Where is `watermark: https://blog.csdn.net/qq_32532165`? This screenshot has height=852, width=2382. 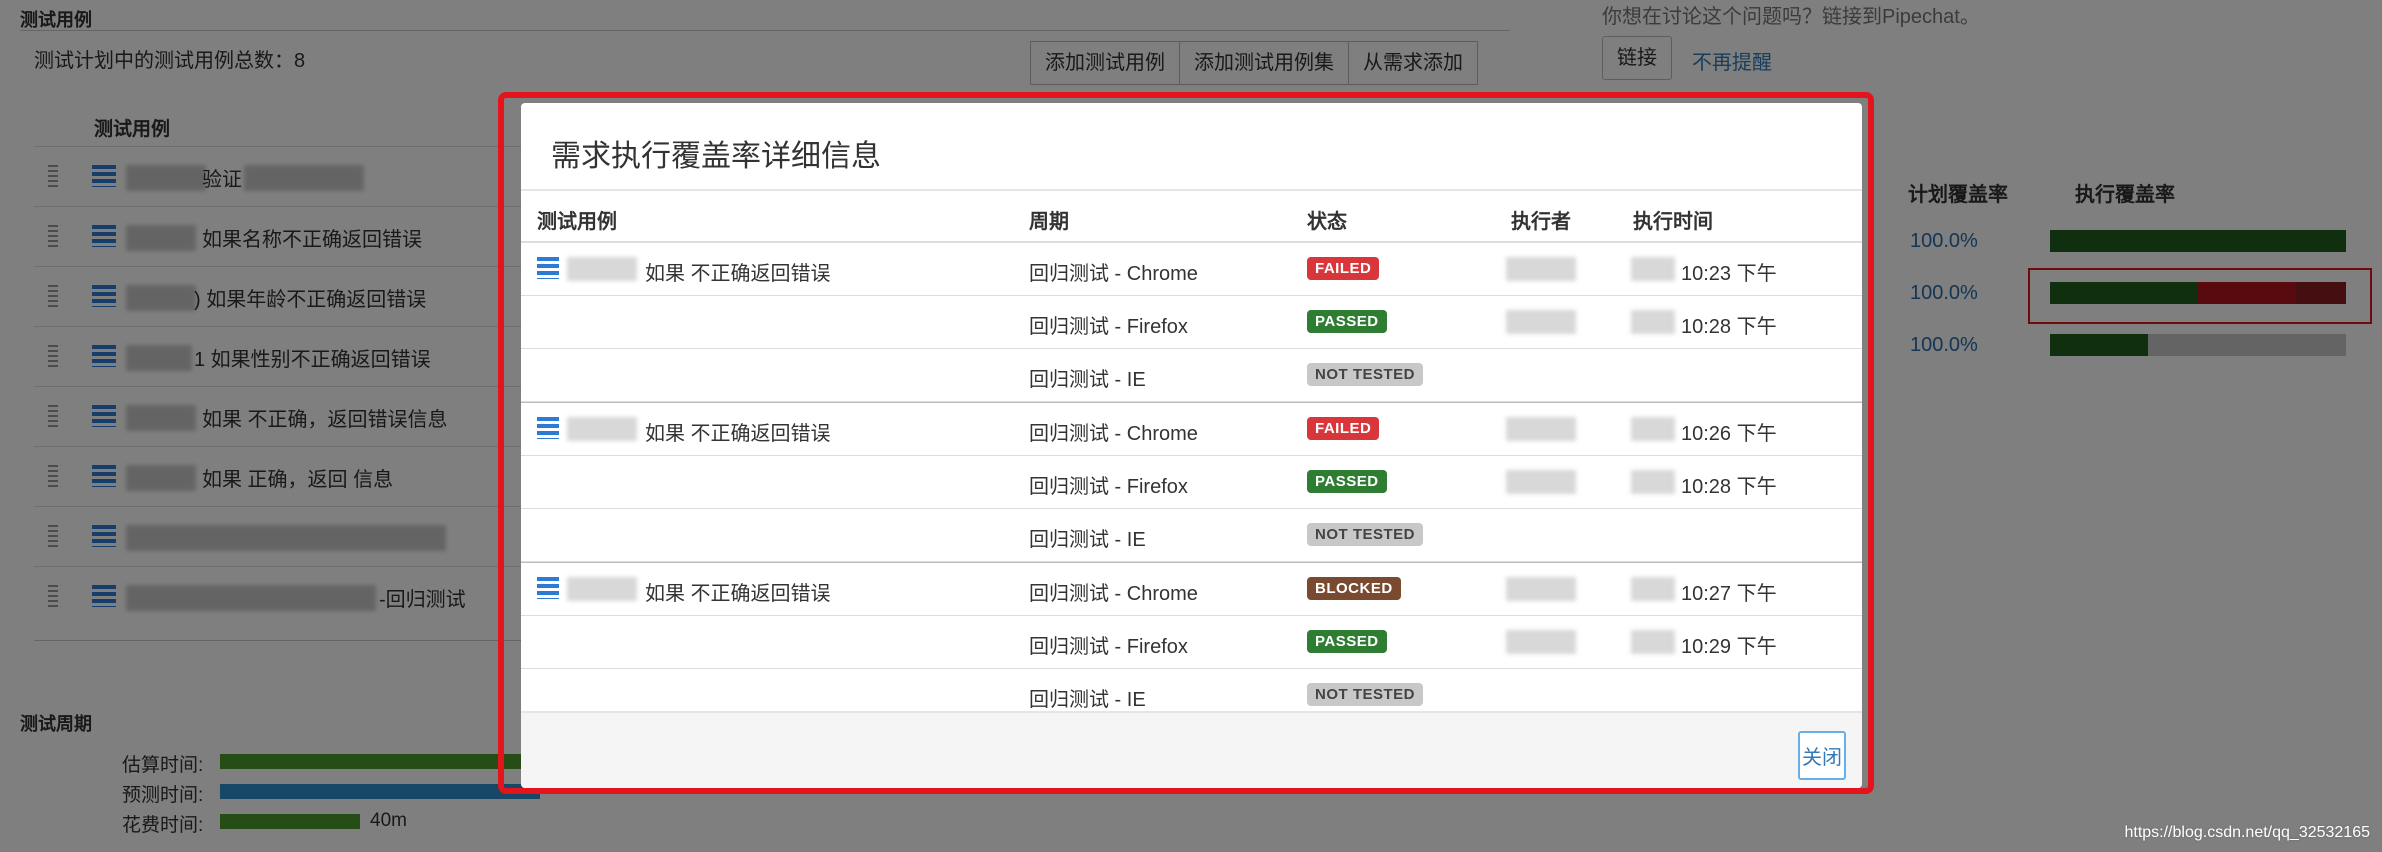
watermark: https://blog.csdn.net/qq_32532165 is located at coordinates (2247, 832).